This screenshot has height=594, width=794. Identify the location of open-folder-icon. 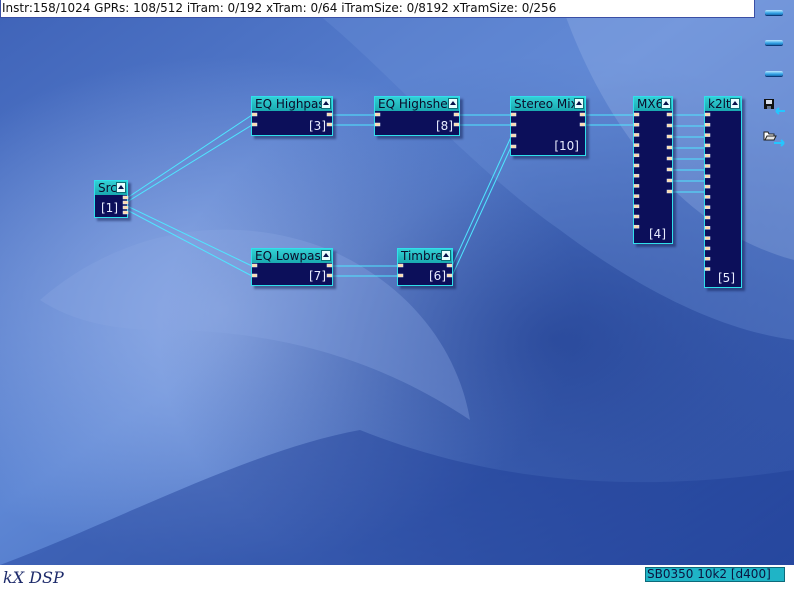
(774, 139).